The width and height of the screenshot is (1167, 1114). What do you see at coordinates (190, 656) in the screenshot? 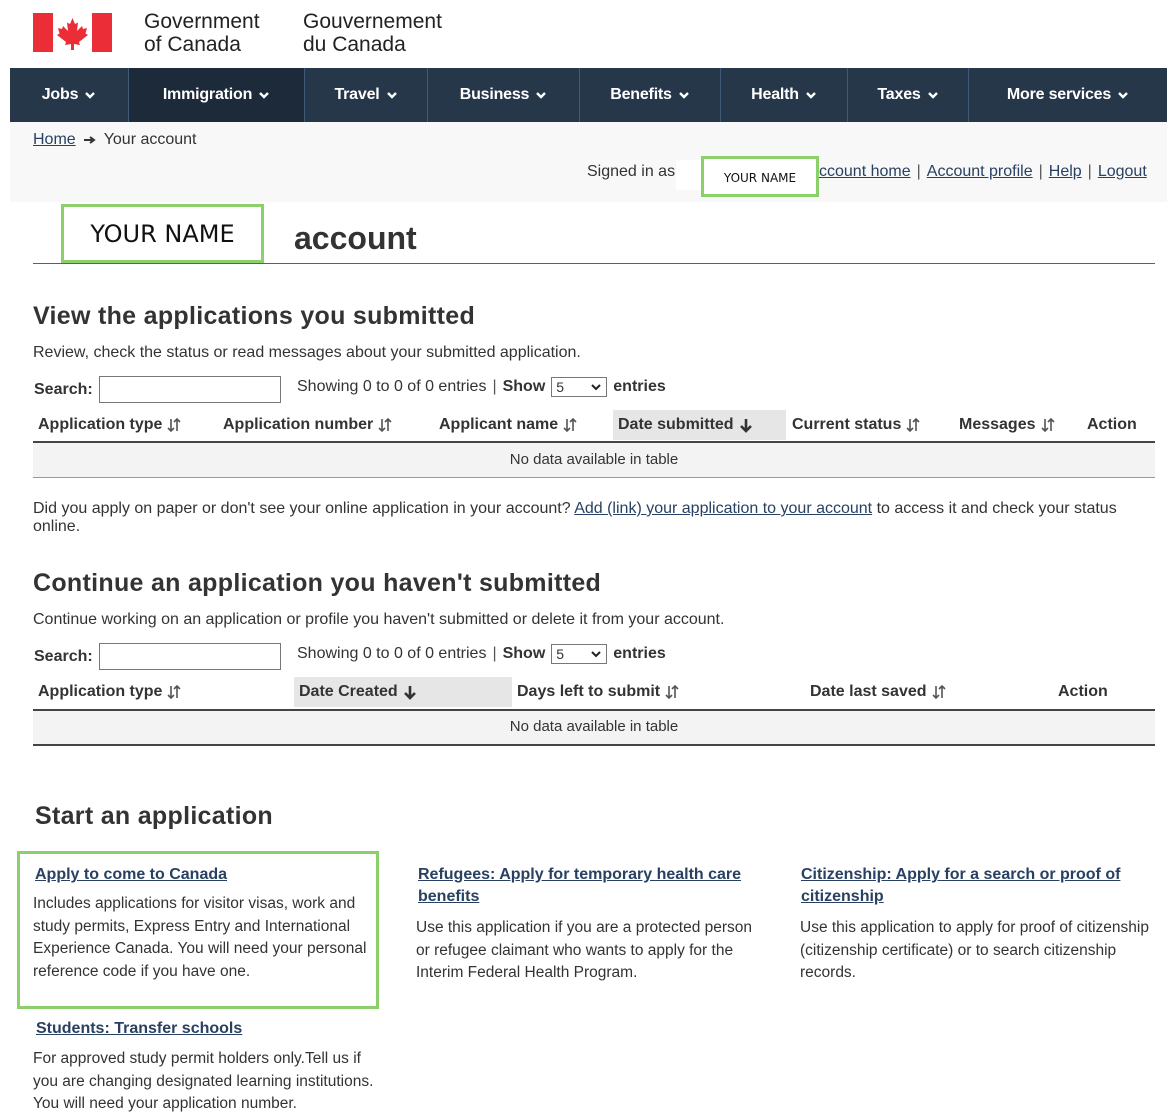
I see `unsubmitted-search-input` at bounding box center [190, 656].